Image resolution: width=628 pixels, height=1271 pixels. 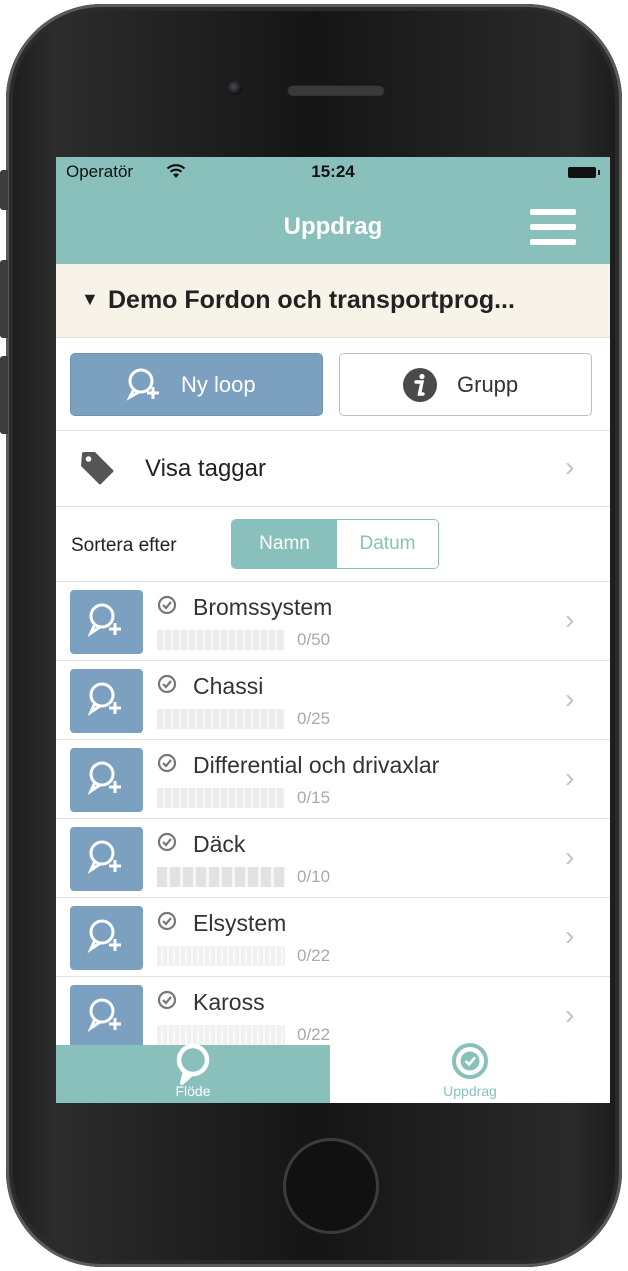 What do you see at coordinates (314, 797) in the screenshot?
I see `item-count: 0/15` at bounding box center [314, 797].